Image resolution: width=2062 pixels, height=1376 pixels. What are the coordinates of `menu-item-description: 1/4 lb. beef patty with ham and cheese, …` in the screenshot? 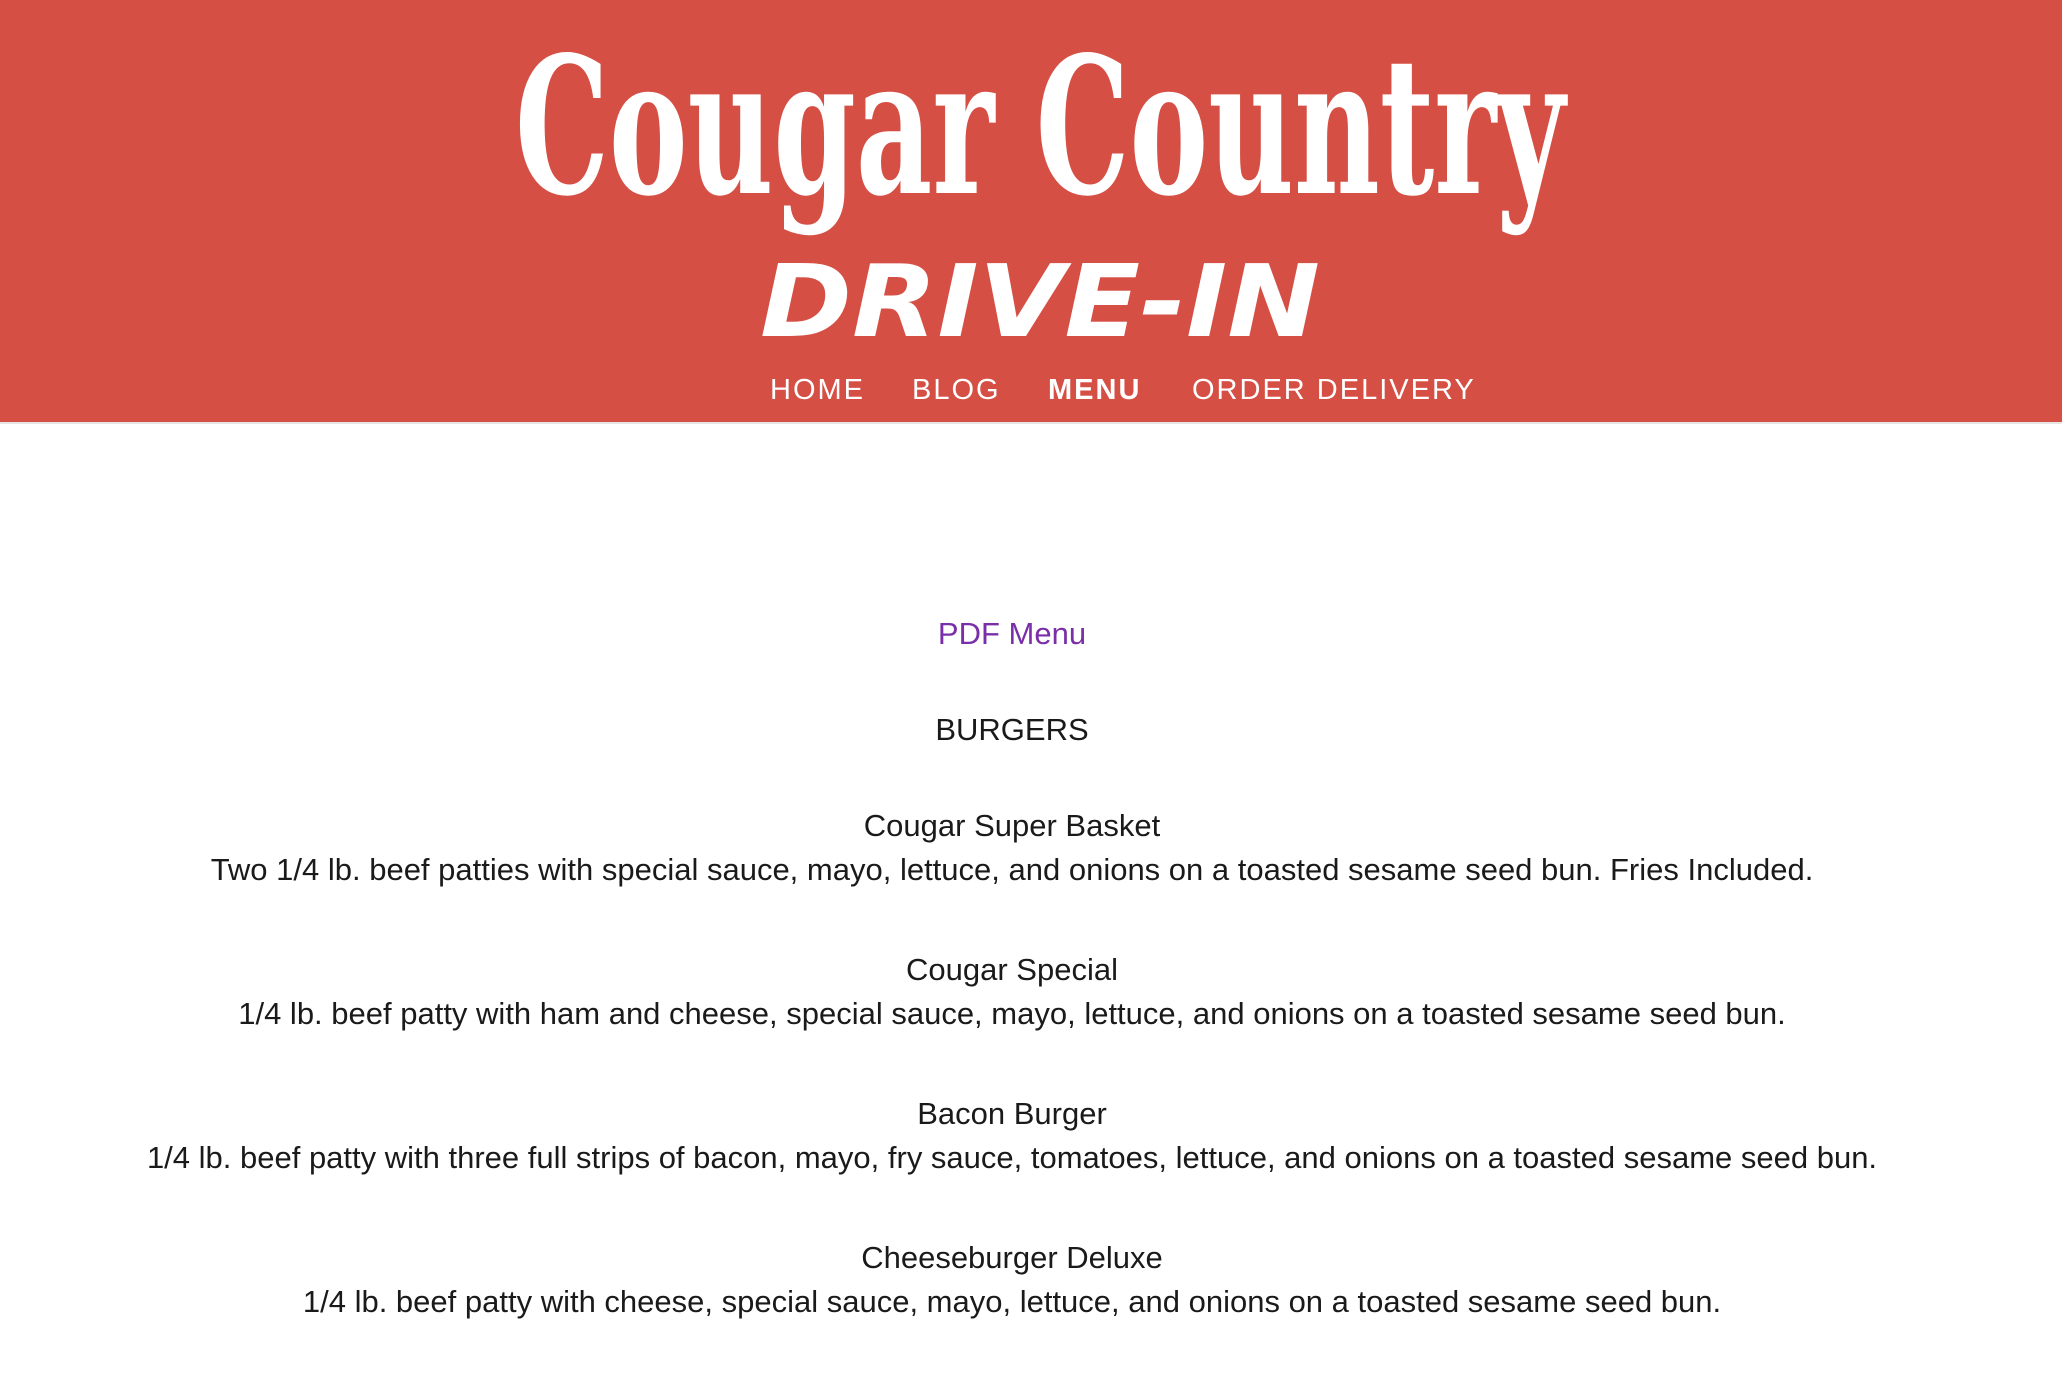 It's located at (1012, 1013).